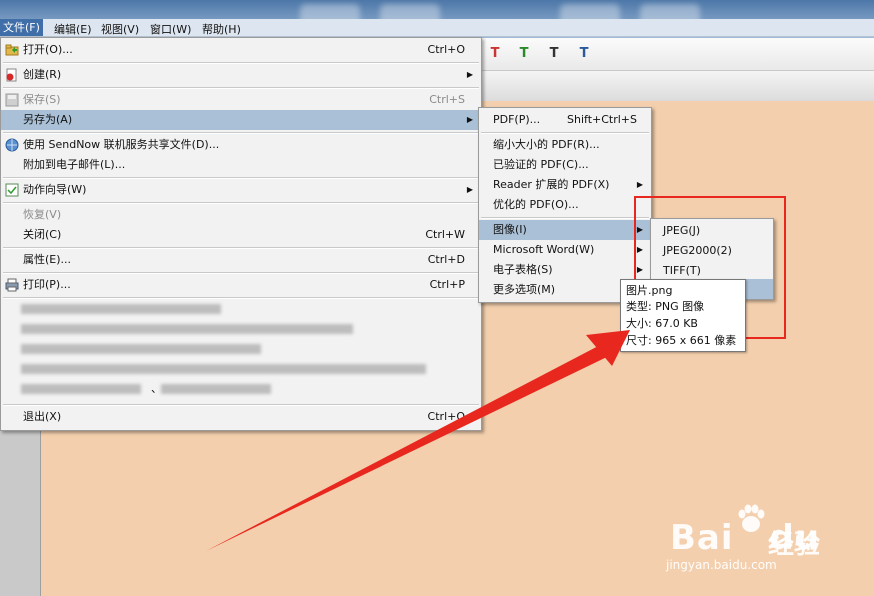  I want to click on watermark-jingyan: 经验, so click(794, 545).